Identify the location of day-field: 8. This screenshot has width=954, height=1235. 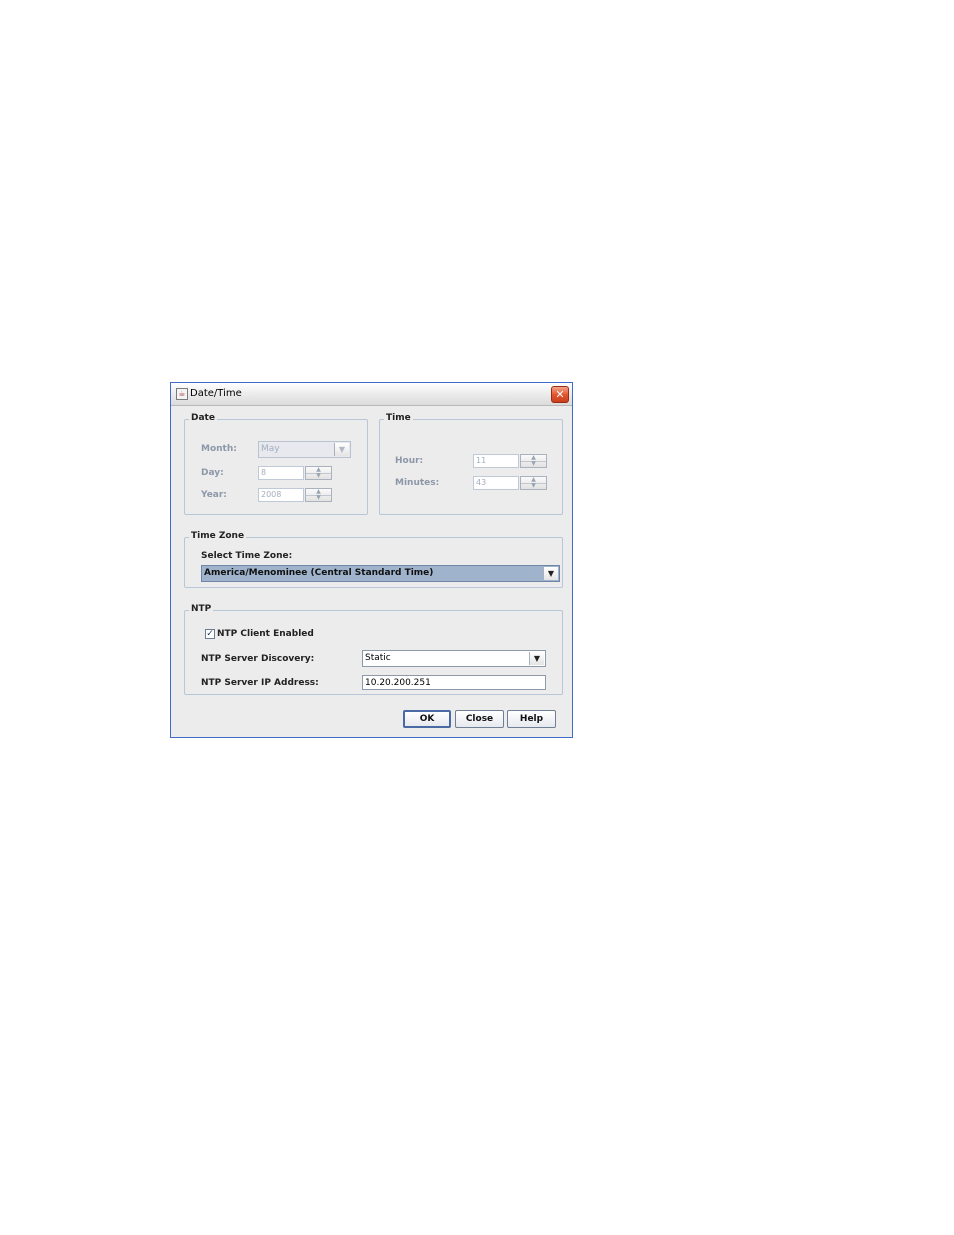
(281, 473).